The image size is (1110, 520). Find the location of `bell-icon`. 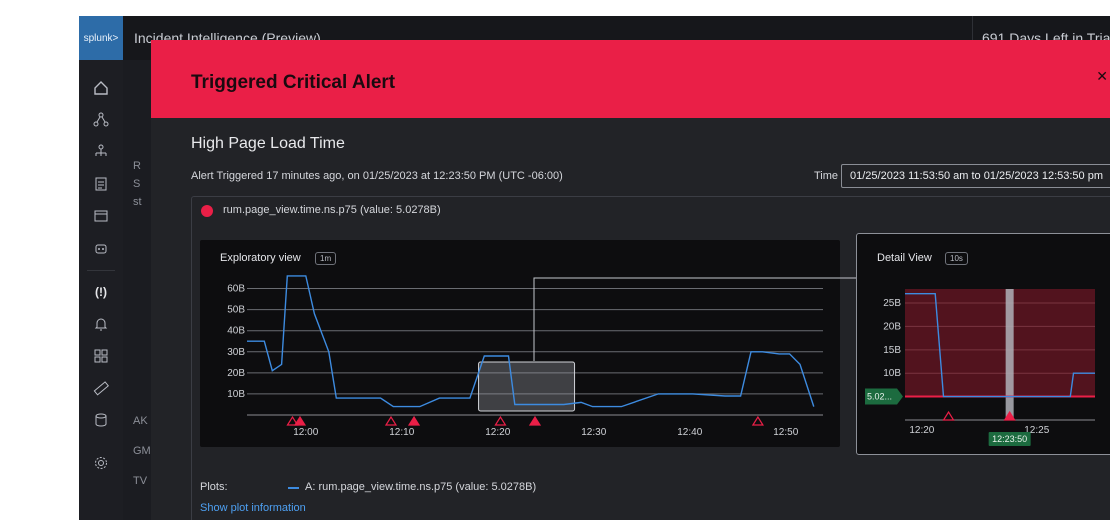

bell-icon is located at coordinates (101, 324).